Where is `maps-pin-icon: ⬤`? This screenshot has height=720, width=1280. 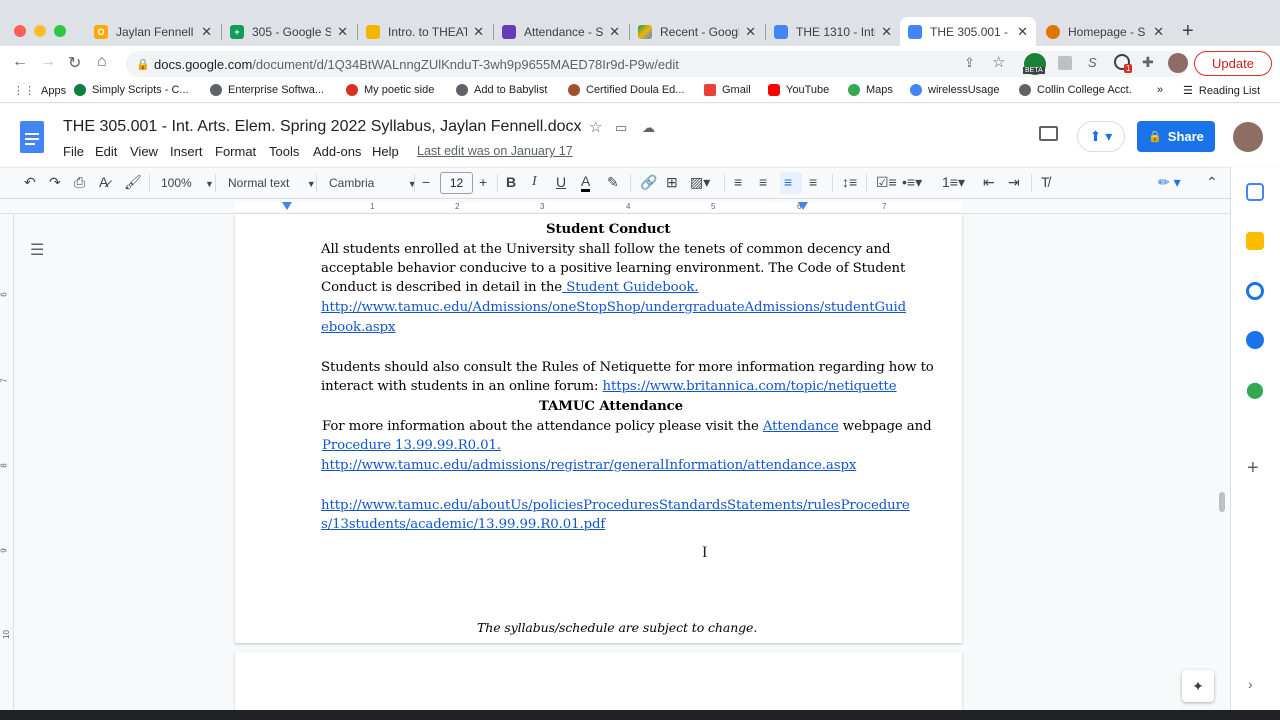
maps-pin-icon: ⬤ is located at coordinates (1255, 389).